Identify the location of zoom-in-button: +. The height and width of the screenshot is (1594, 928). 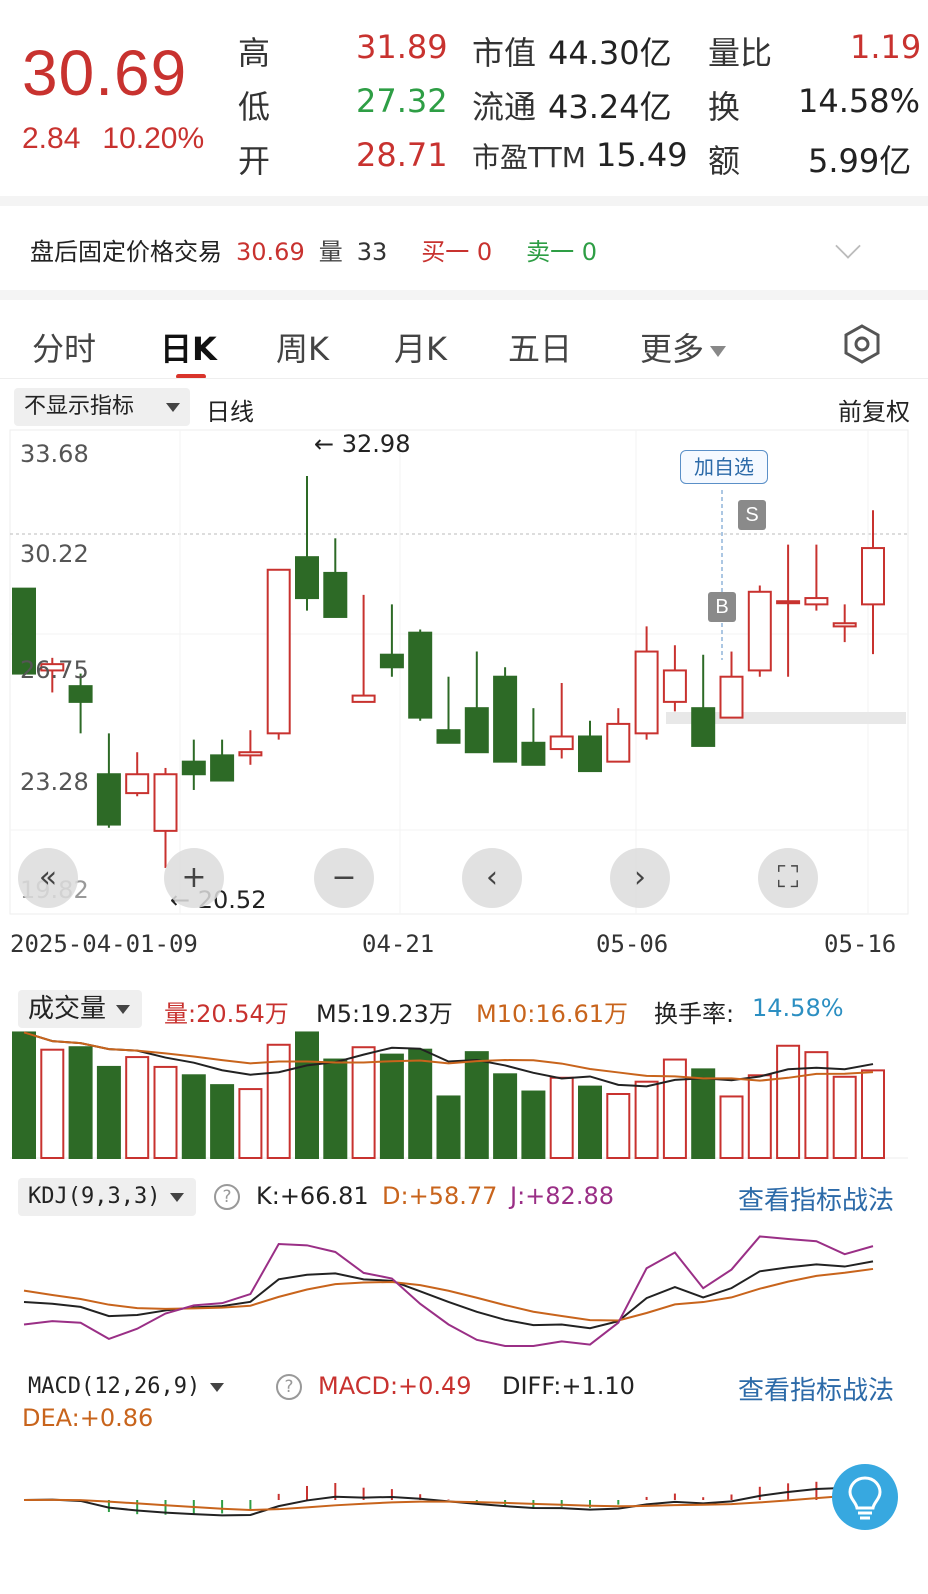
(194, 878).